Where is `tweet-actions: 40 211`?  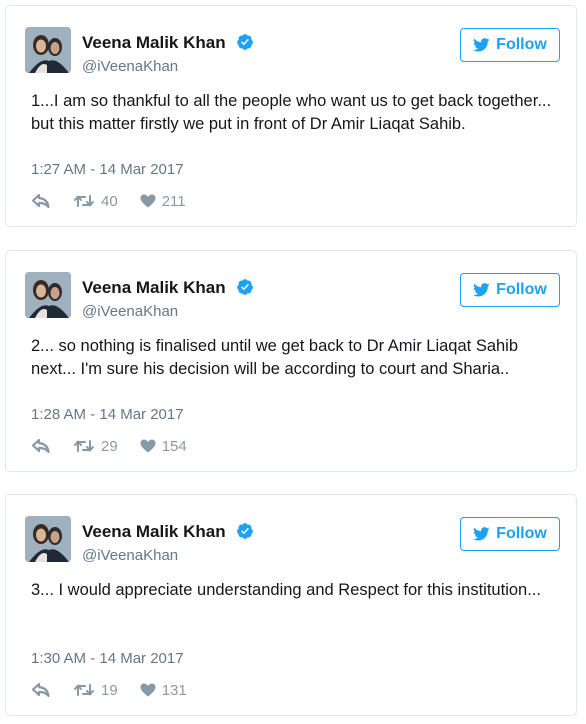
tweet-actions: 40 211 is located at coordinates (108, 201).